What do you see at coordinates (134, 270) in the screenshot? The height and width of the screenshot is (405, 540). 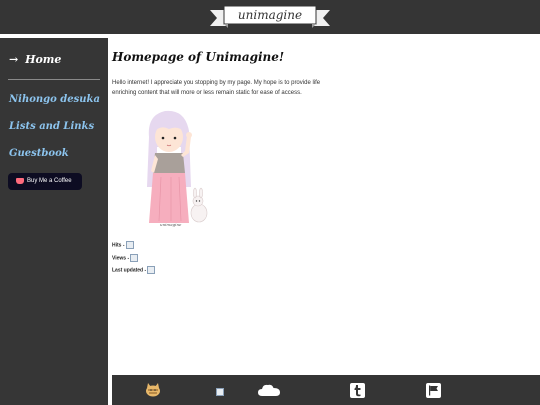 I see `last-updated: Last updated -` at bounding box center [134, 270].